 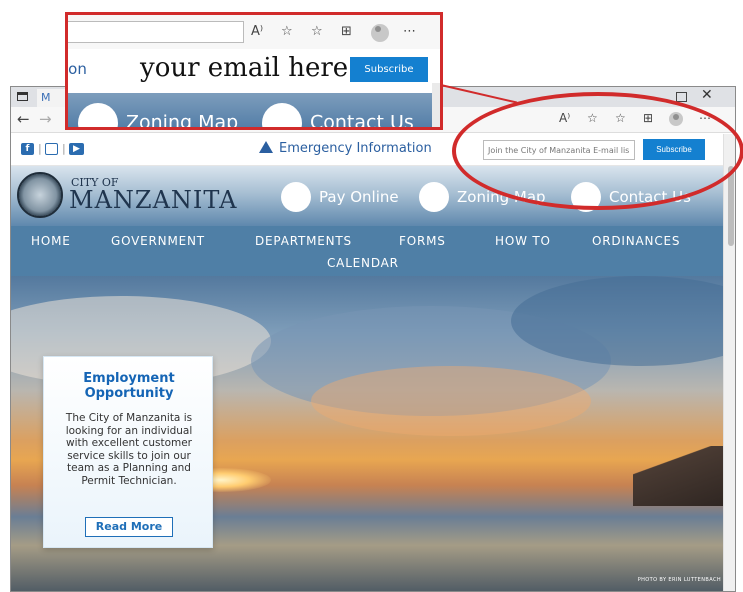 I want to click on facebook-icon: f, so click(x=27, y=149).